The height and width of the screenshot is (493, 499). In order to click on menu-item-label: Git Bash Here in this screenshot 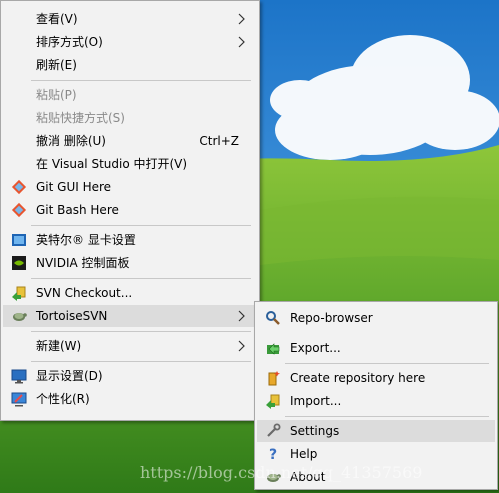, I will do `click(77, 210)`.